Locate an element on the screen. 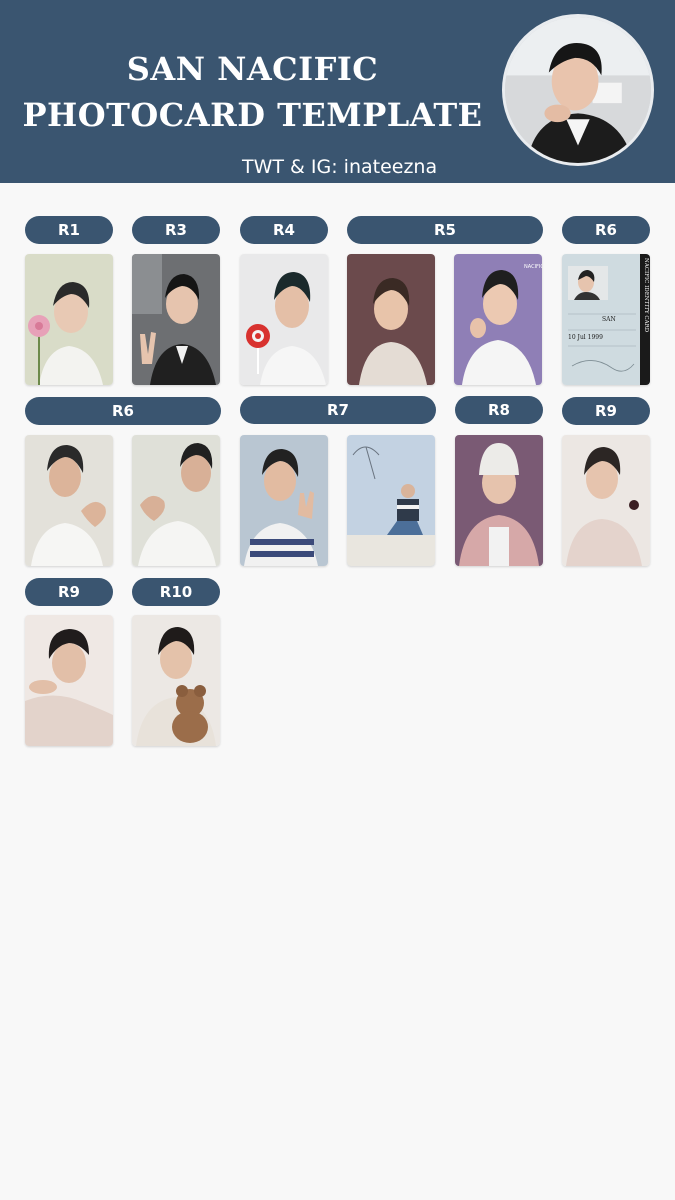 This screenshot has width=675, height=1200. id-card-date: 10 Jul 1999 is located at coordinates (585, 337).